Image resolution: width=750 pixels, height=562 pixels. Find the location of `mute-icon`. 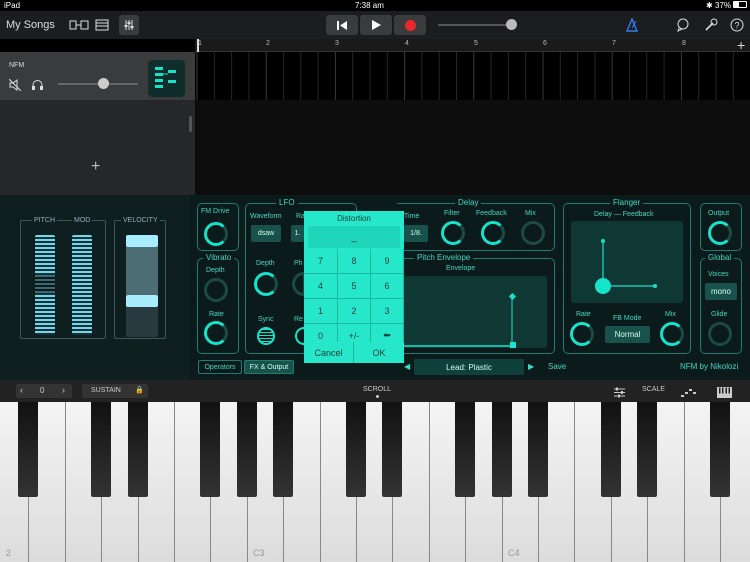

mute-icon is located at coordinates (15, 87).